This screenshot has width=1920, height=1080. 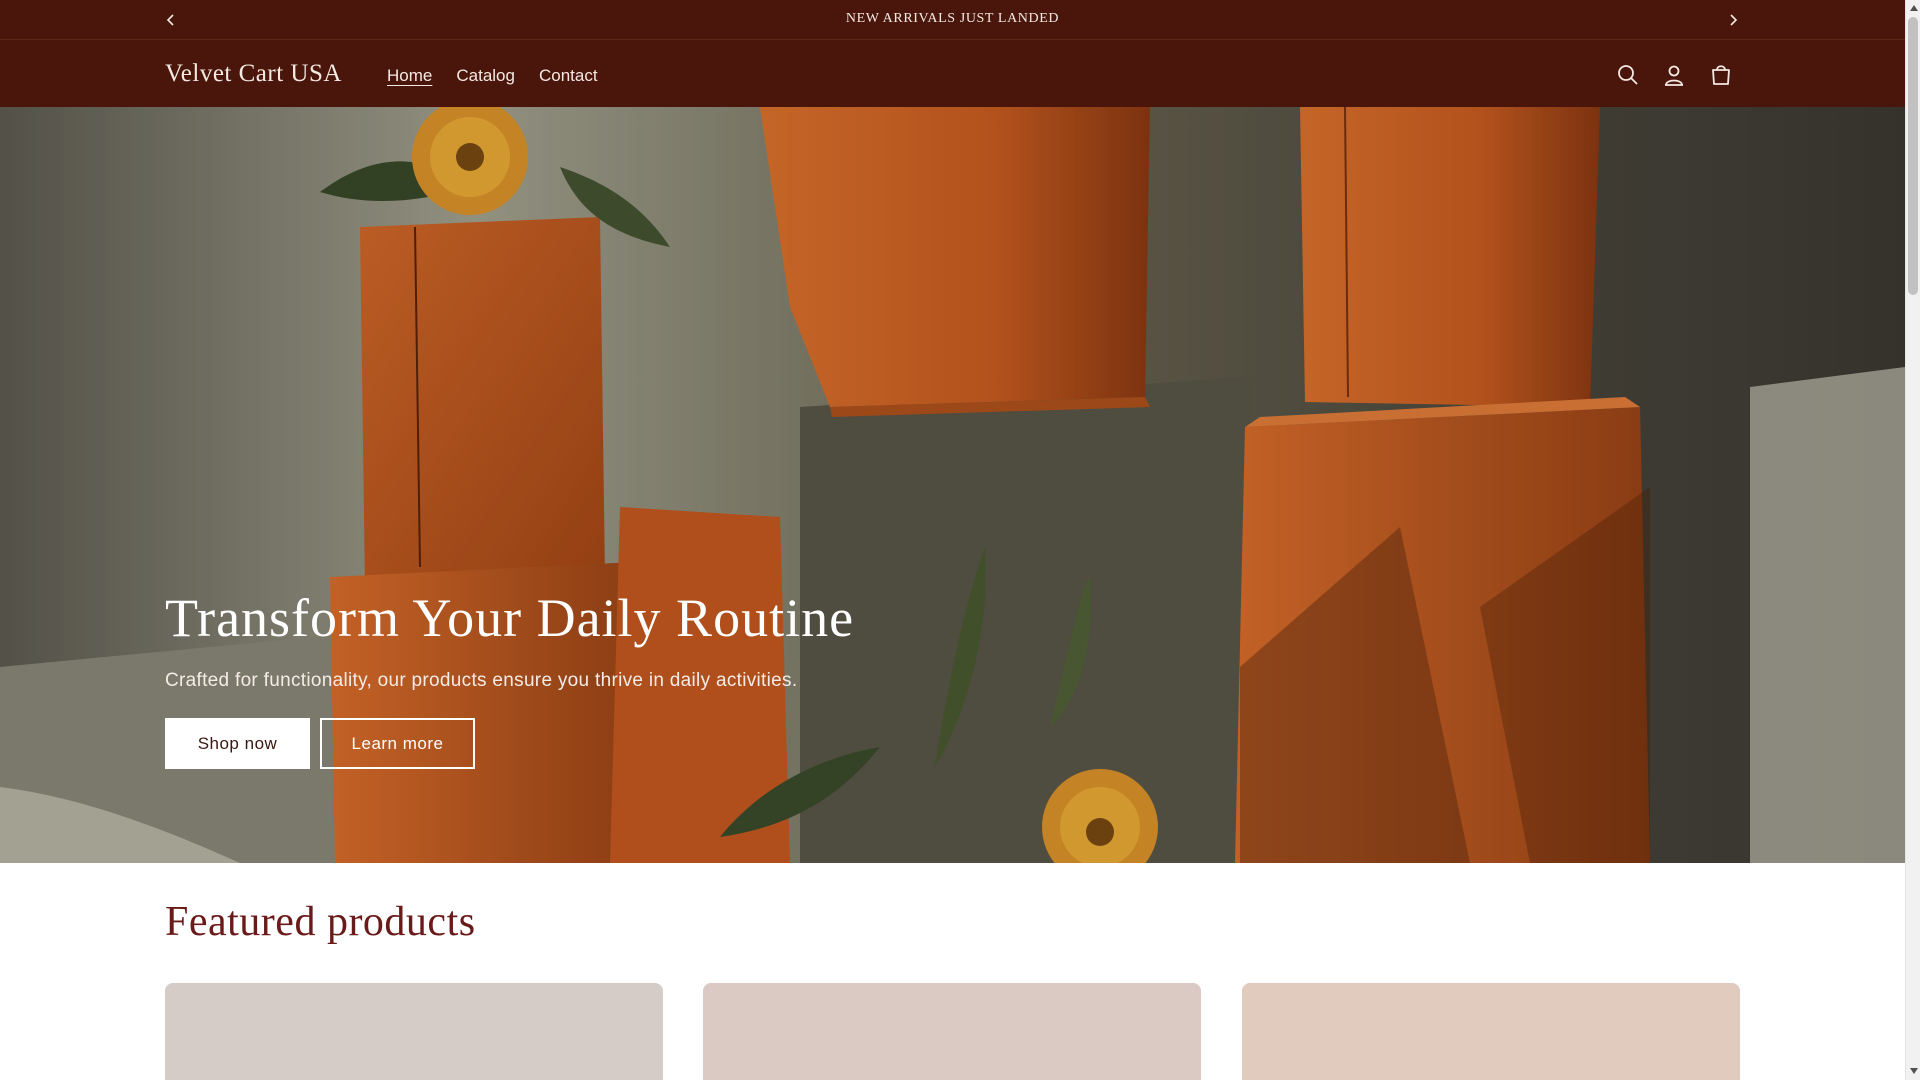 What do you see at coordinates (1913, 156) in the screenshot?
I see `scrollbar-thumb` at bounding box center [1913, 156].